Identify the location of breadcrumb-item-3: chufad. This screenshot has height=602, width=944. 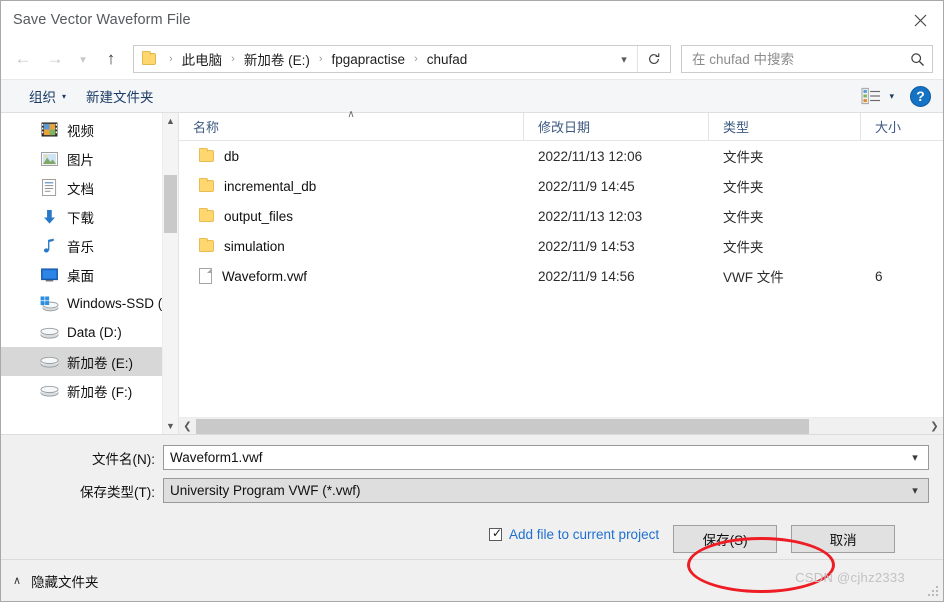
(447, 59).